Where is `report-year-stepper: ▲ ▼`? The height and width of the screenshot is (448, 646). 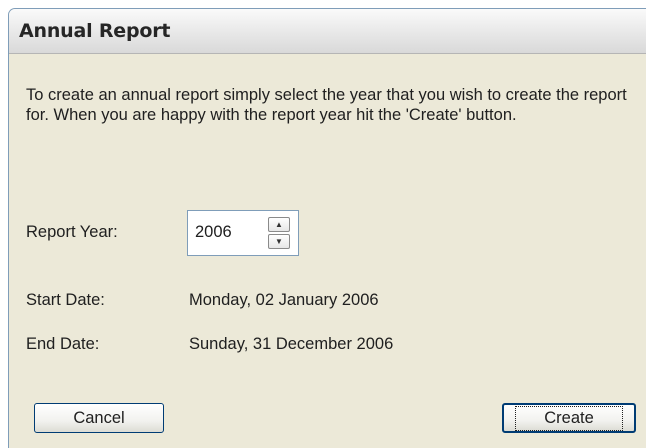
report-year-stepper: ▲ ▼ is located at coordinates (243, 233).